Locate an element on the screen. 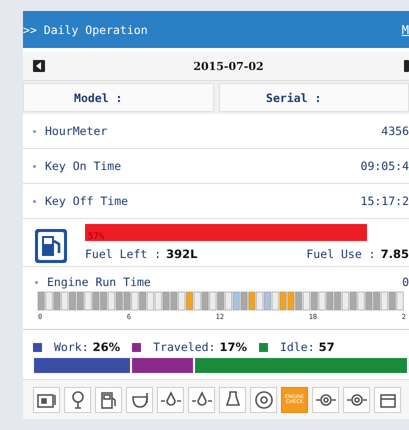 Image resolution: width=409 pixels, height=430 pixels. menu-link: M is located at coordinates (405, 29).